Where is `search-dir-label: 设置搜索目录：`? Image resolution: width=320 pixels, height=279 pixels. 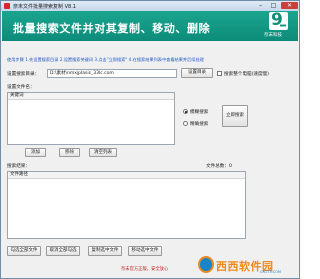
search-dir-label: 设置搜索目录： is located at coordinates (23, 74).